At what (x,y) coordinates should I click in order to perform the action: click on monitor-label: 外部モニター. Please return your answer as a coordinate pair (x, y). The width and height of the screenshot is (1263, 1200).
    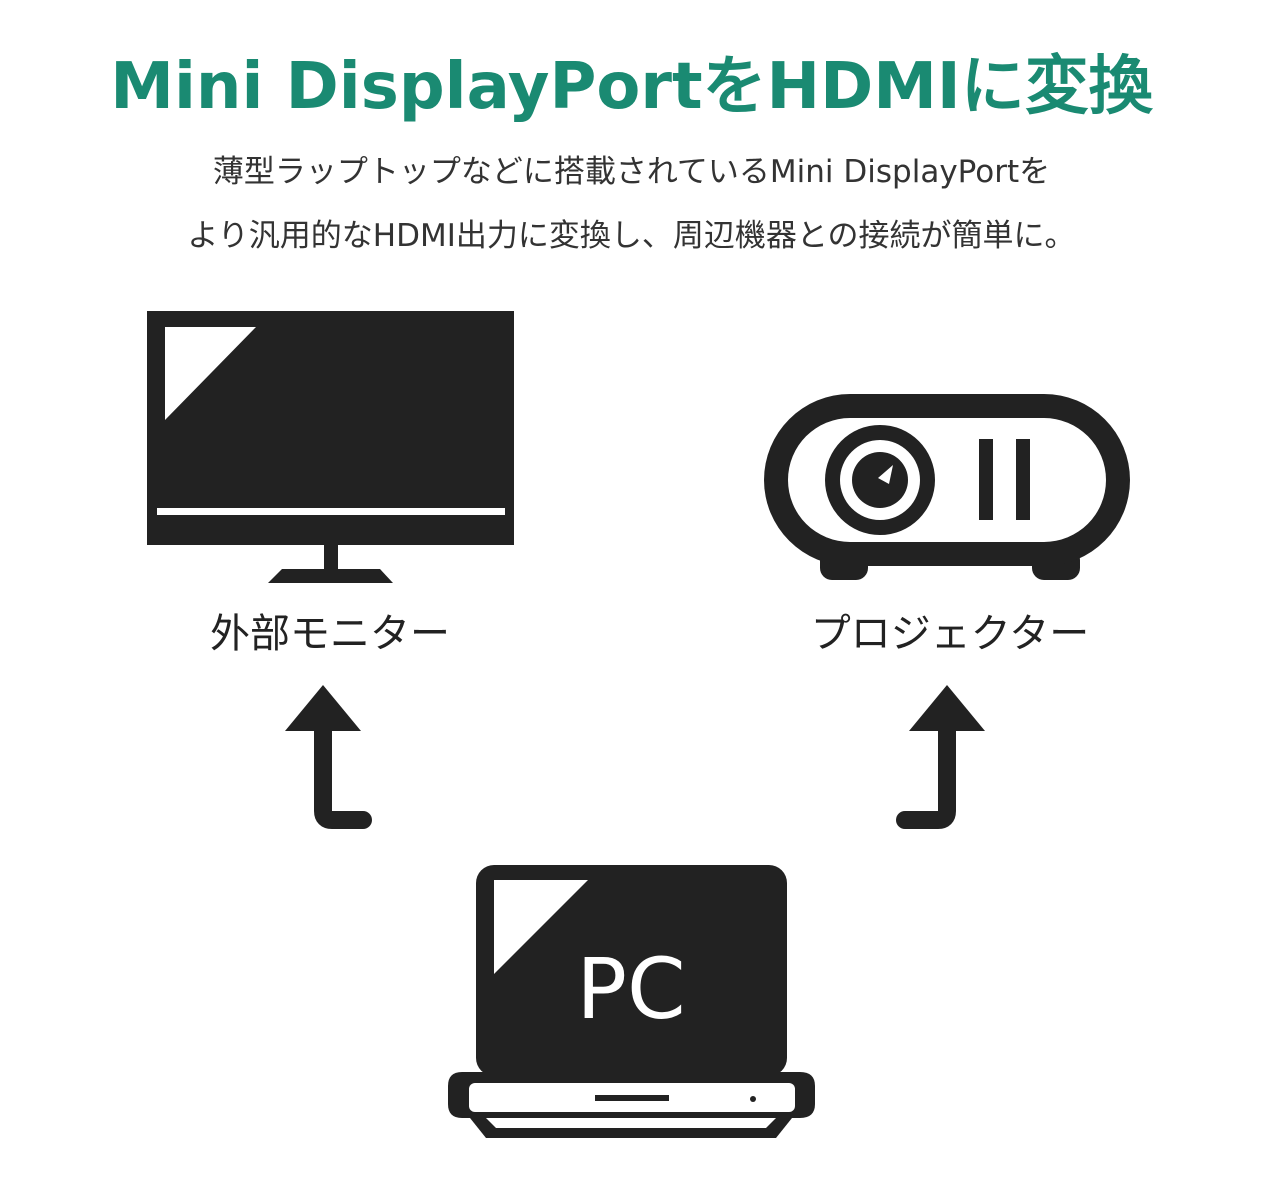
    Looking at the image, I should click on (330, 634).